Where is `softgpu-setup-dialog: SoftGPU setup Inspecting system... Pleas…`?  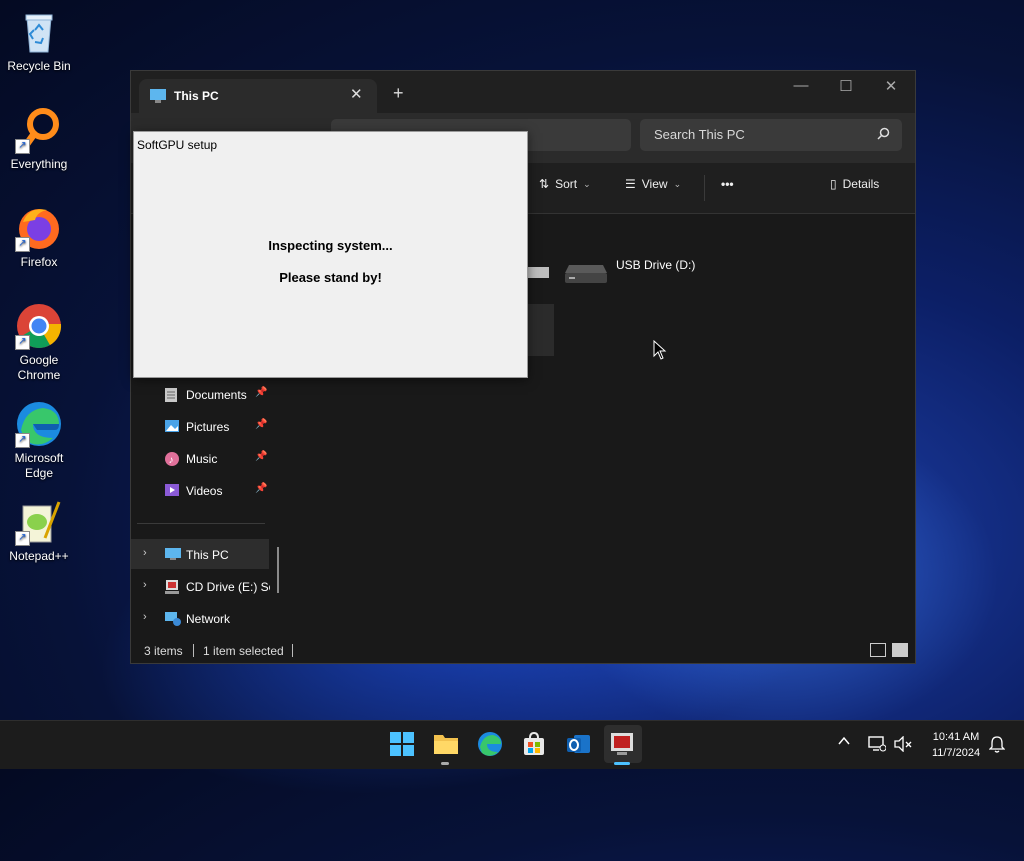 softgpu-setup-dialog: SoftGPU setup Inspecting system... Pleas… is located at coordinates (330, 254).